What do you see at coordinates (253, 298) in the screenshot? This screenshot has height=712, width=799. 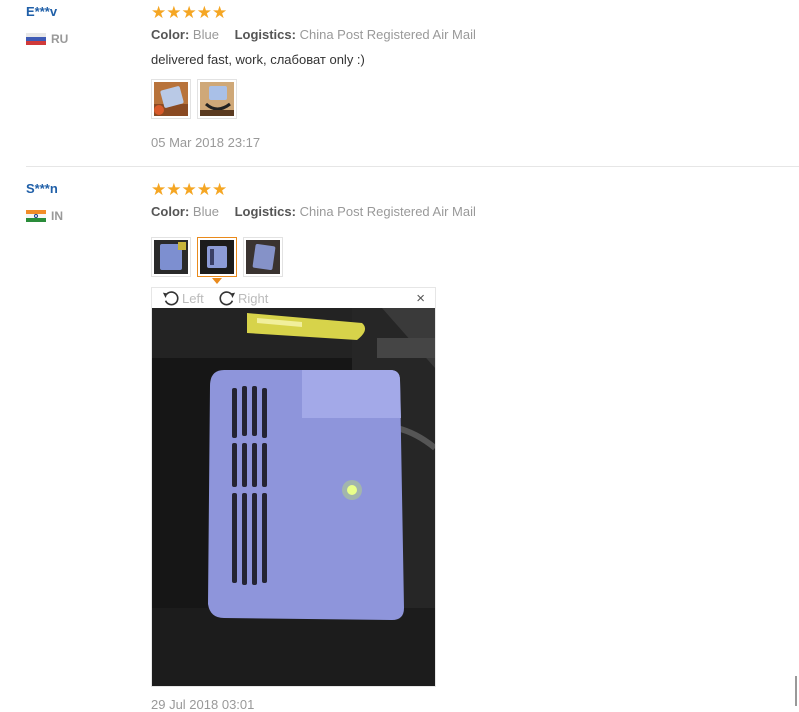 I see `rotate-right-label: Right` at bounding box center [253, 298].